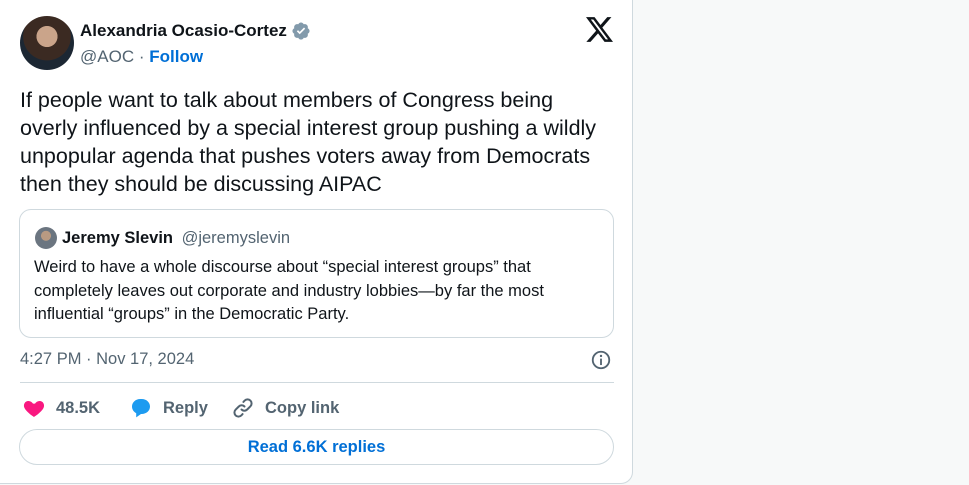  What do you see at coordinates (78, 407) in the screenshot?
I see `likes-count: 48.5K` at bounding box center [78, 407].